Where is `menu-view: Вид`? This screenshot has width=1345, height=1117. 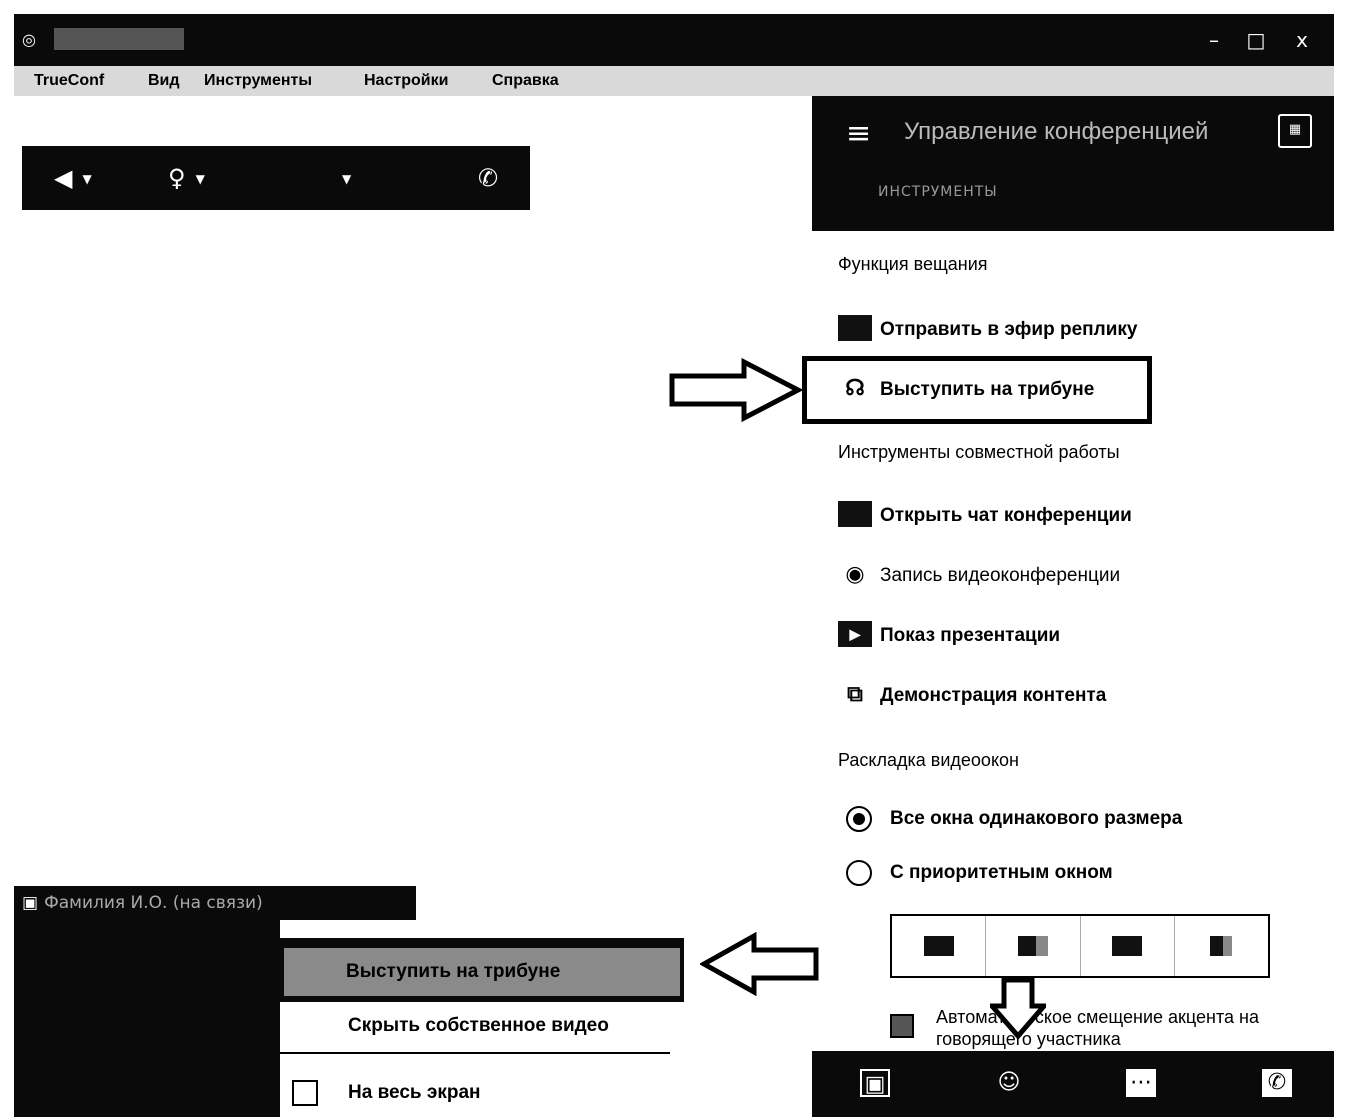 menu-view: Вид is located at coordinates (164, 81).